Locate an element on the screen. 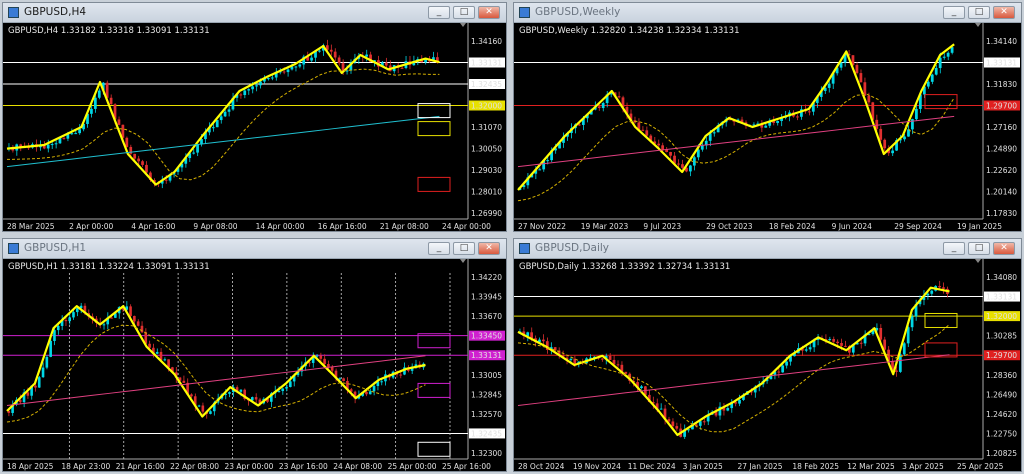 The width and height of the screenshot is (1024, 474). price-axis-label: 1.32300 is located at coordinates (486, 453).